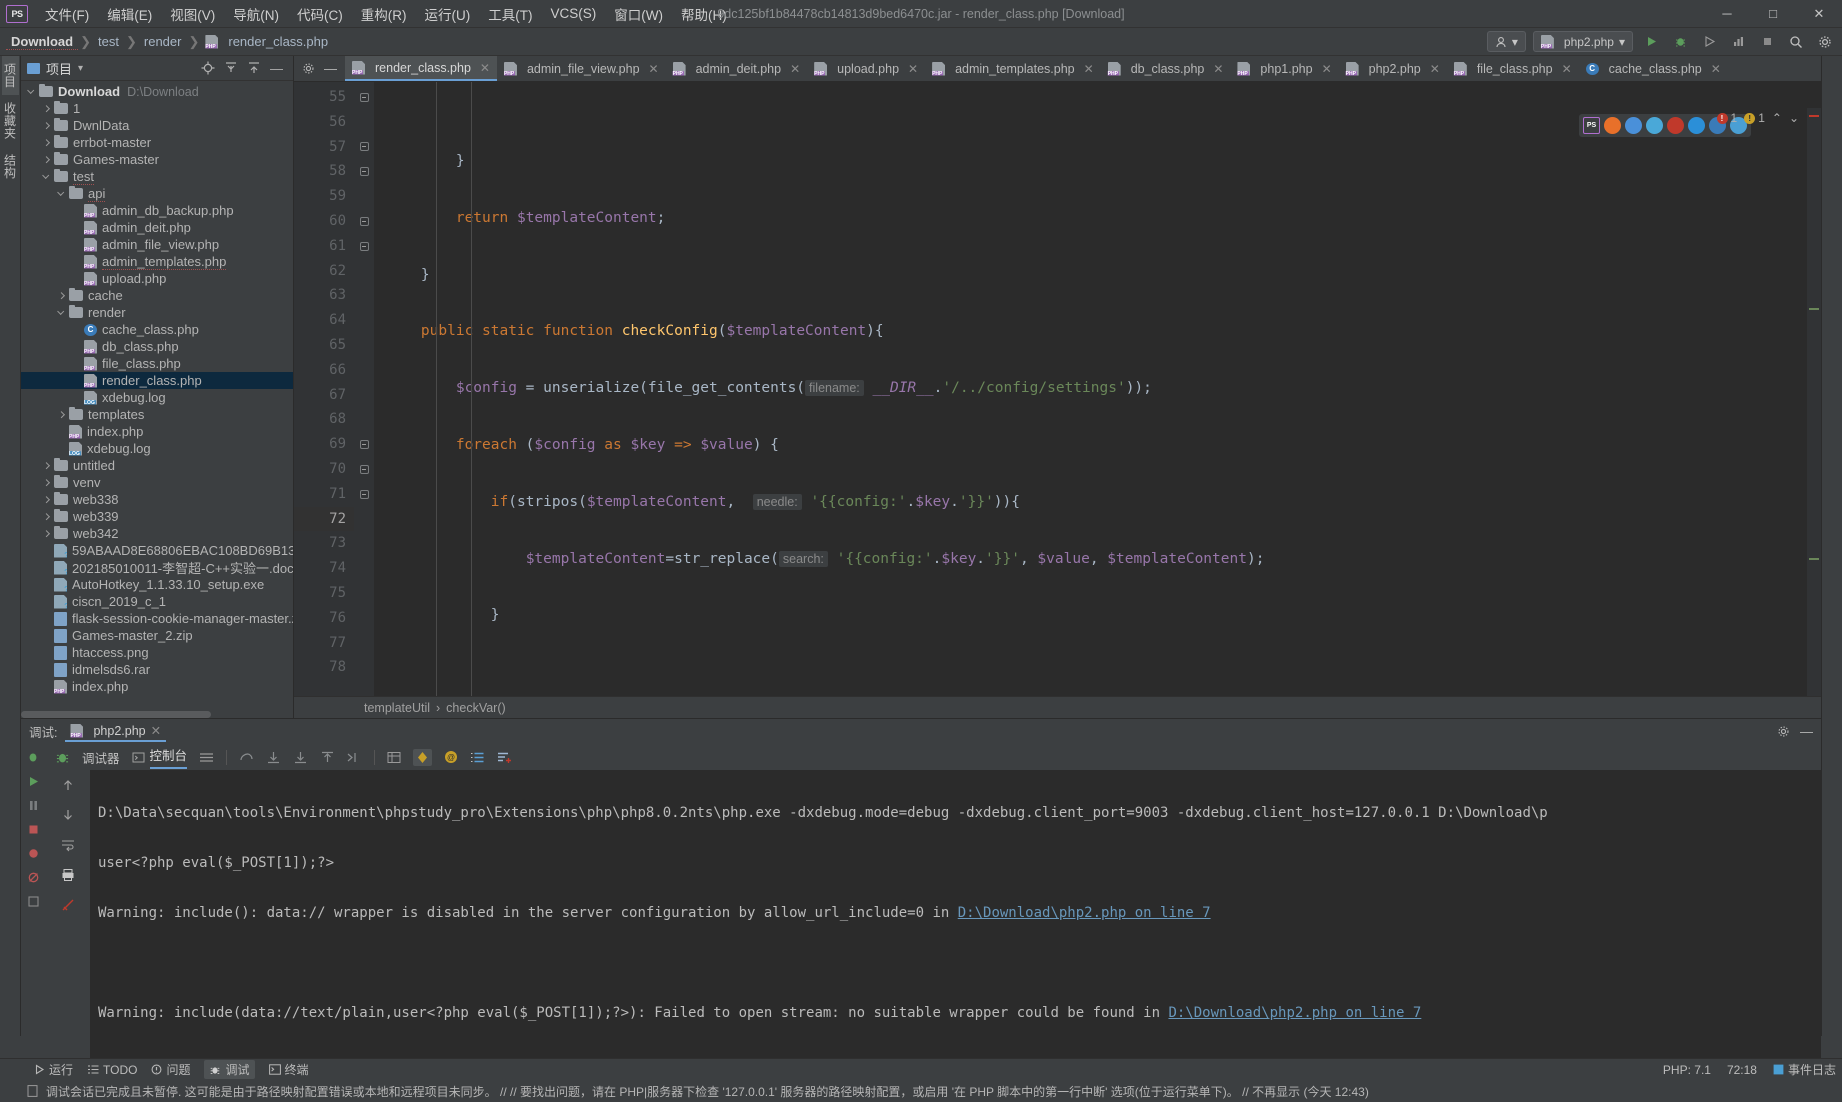  What do you see at coordinates (157, 380) in the screenshot?
I see `tree-item: PHPrender_class.php` at bounding box center [157, 380].